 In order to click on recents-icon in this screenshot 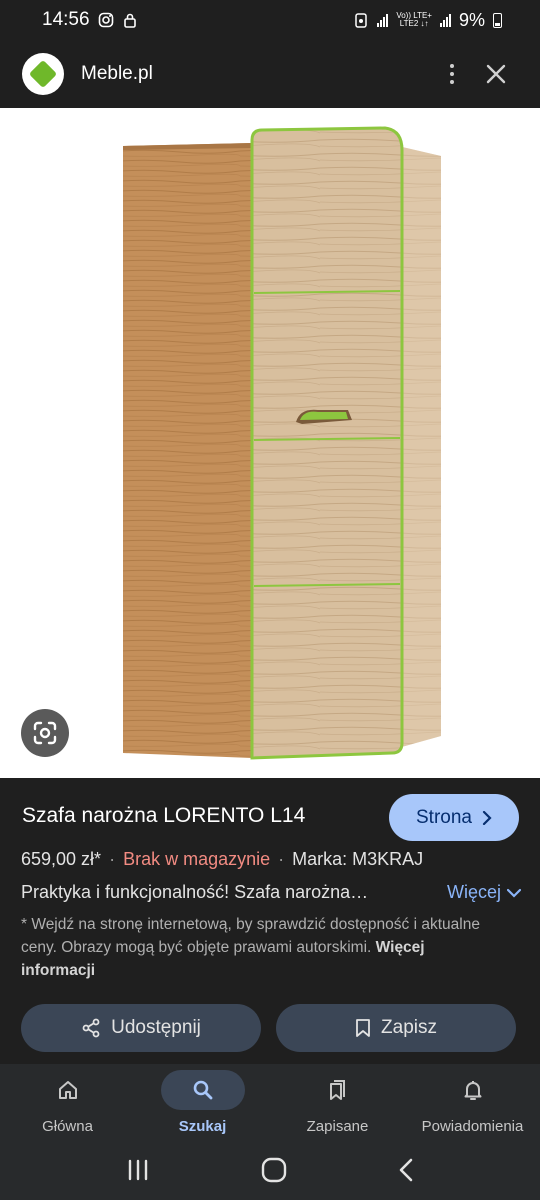, I will do `click(137, 1169)`.